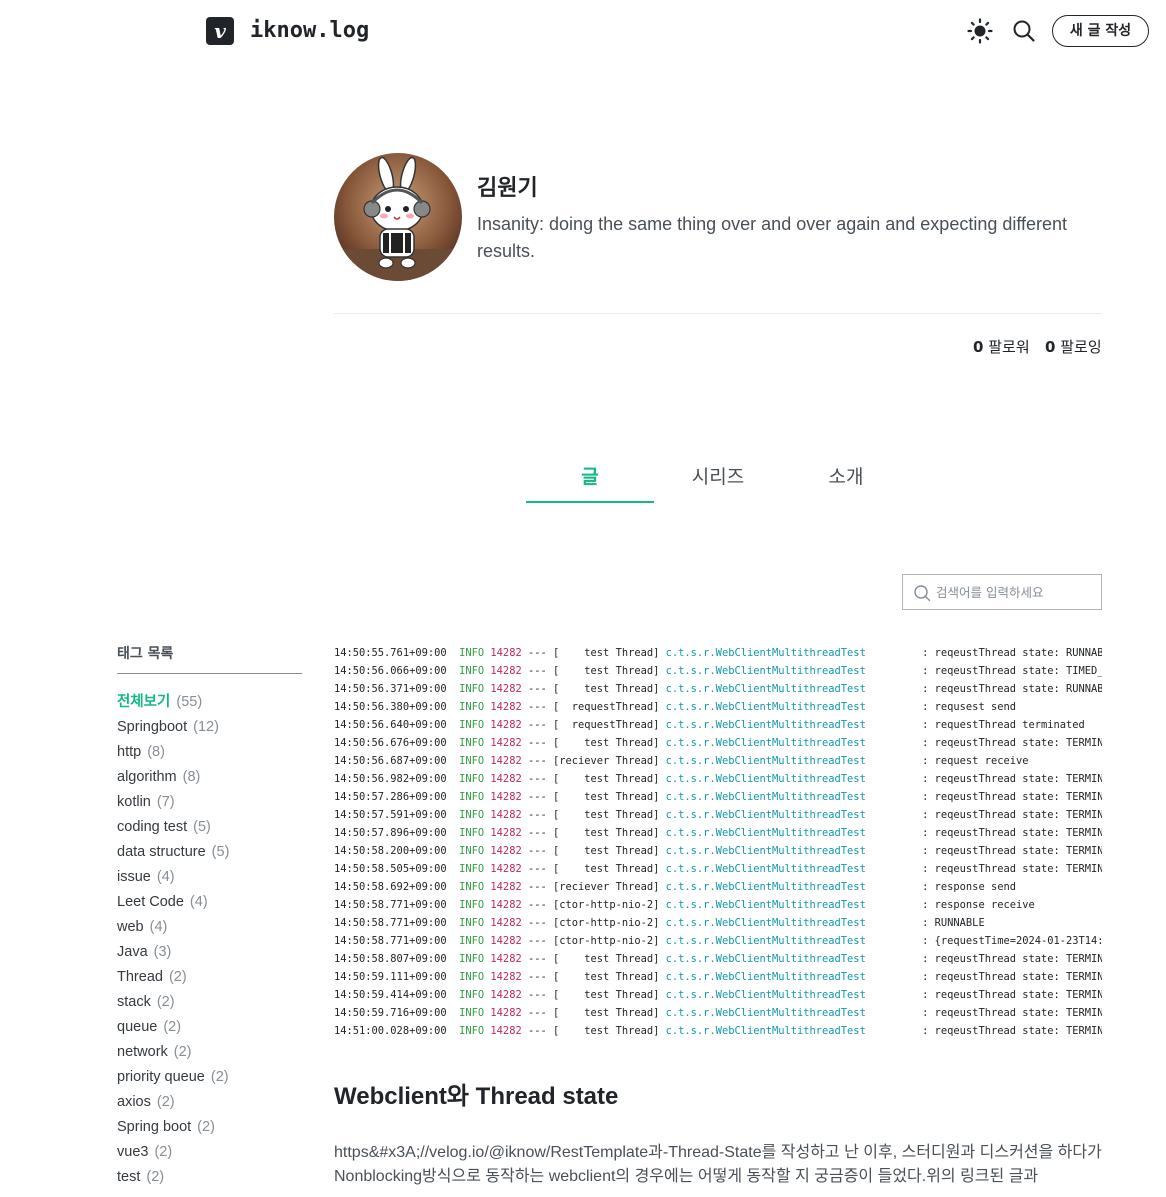 Image resolution: width=1166 pixels, height=1197 pixels. What do you see at coordinates (846, 483) in the screenshot?
I see `tab-about: 소개` at bounding box center [846, 483].